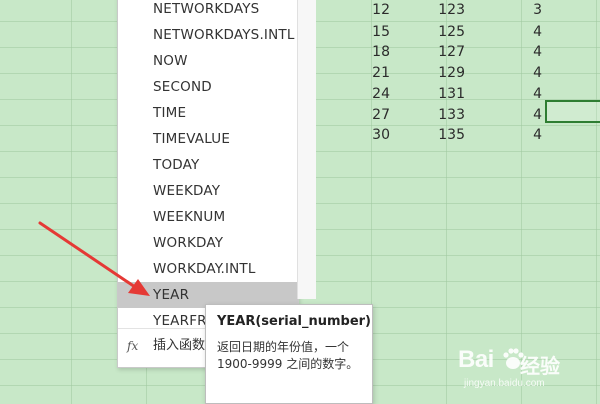  I want to click on cell: 131, so click(445, 94).